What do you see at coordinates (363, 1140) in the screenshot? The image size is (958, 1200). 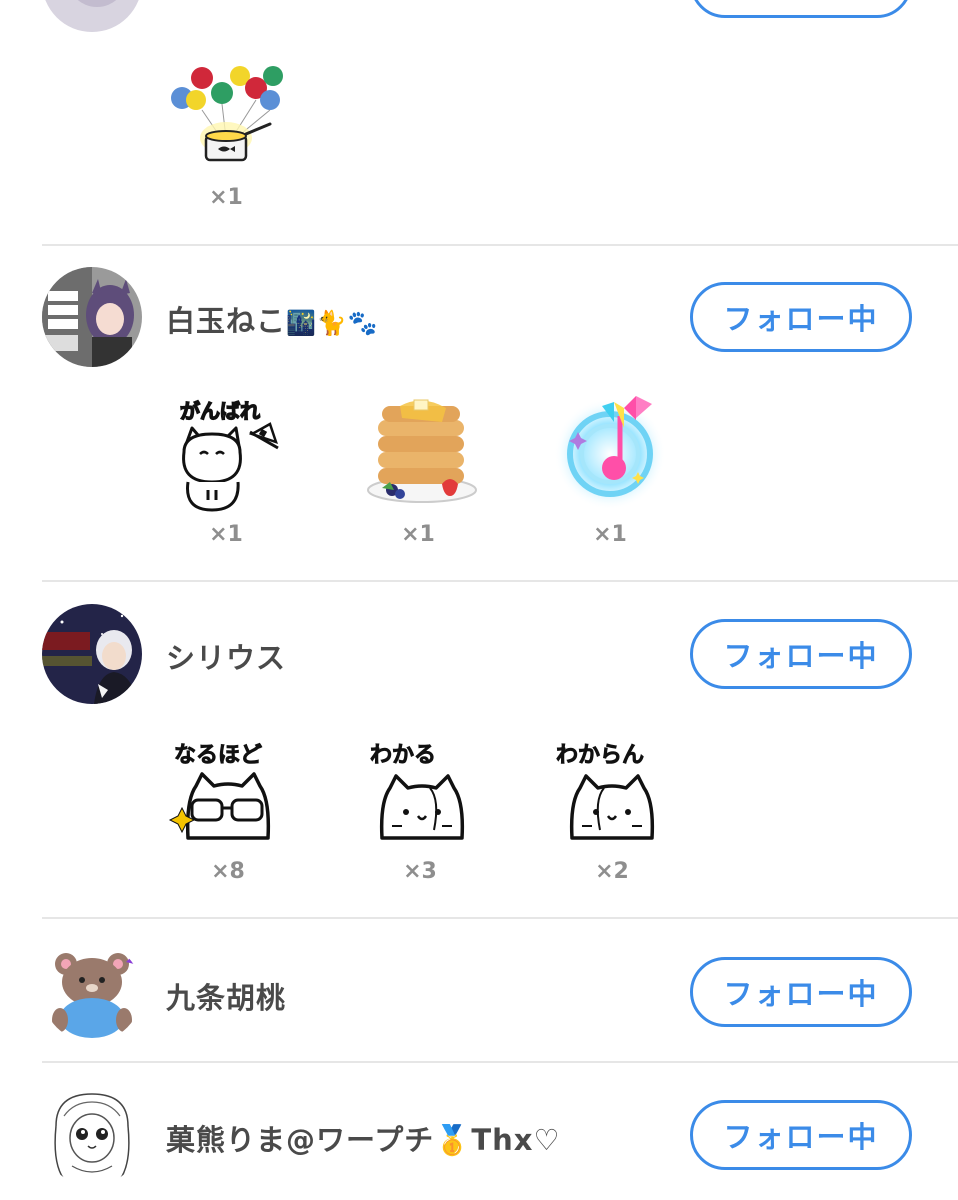 I see `user-name: 菓熊りま@ワープチ🥇Thx♡` at bounding box center [363, 1140].